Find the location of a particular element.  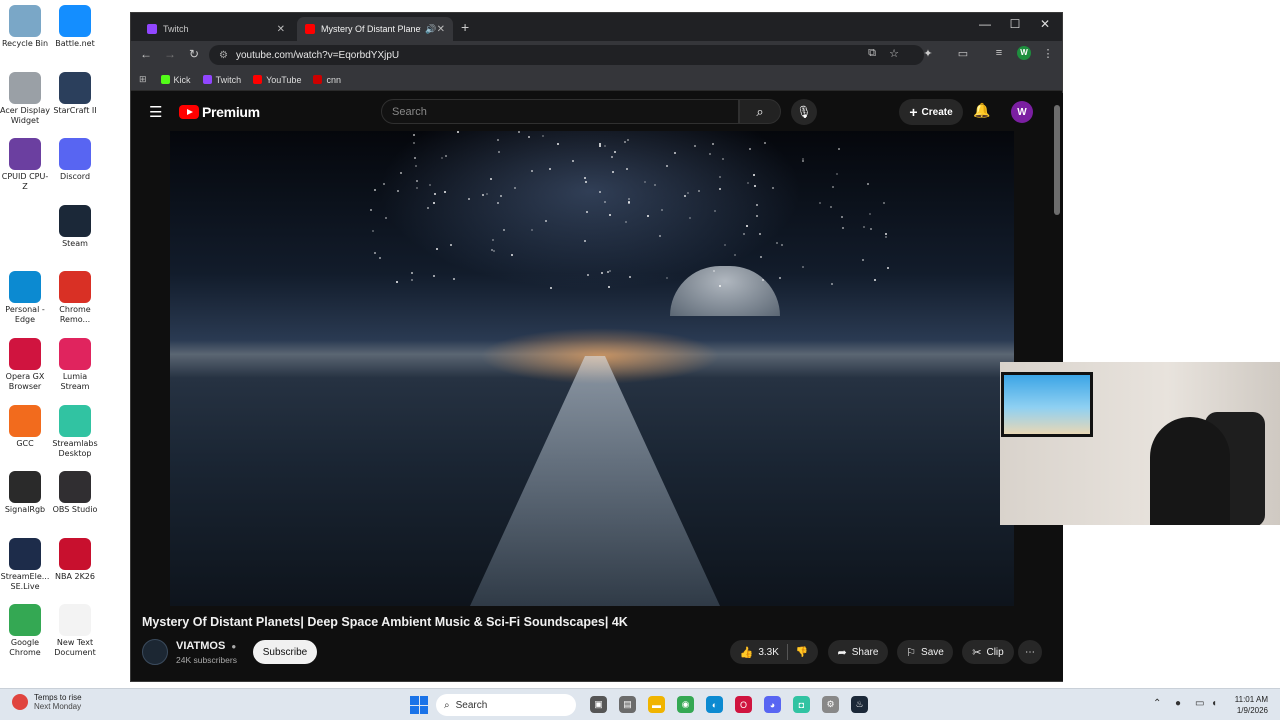

thumbs-up-icon: 👍 is located at coordinates (746, 652).